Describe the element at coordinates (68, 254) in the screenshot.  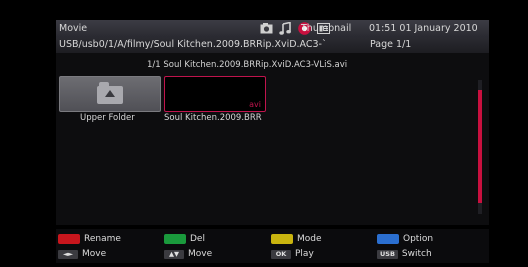
I see `left-right-key-icon: ◄►` at that location.